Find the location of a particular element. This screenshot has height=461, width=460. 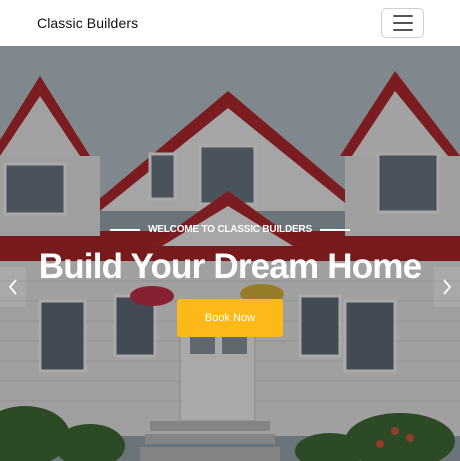

carousel-next-button is located at coordinates (447, 287).